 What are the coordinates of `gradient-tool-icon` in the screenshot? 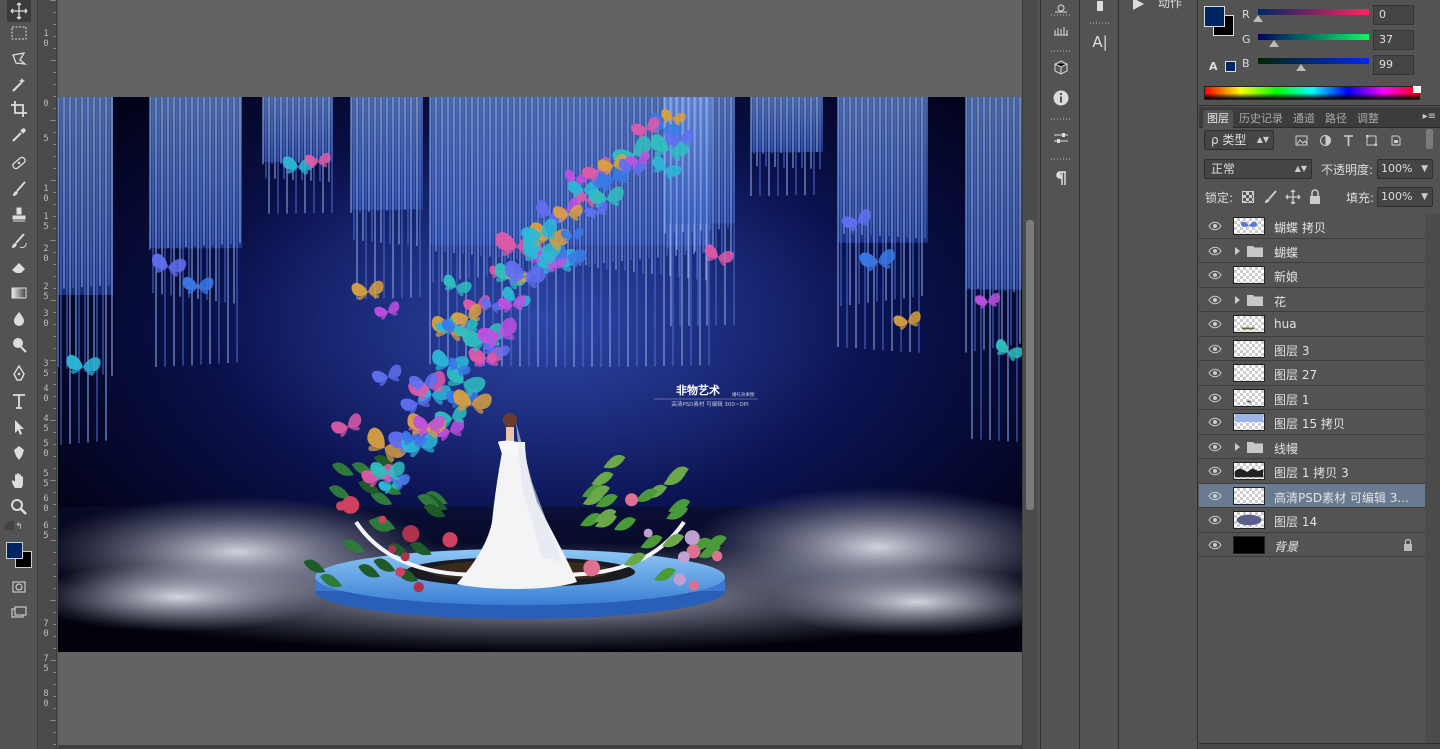 It's located at (19, 293).